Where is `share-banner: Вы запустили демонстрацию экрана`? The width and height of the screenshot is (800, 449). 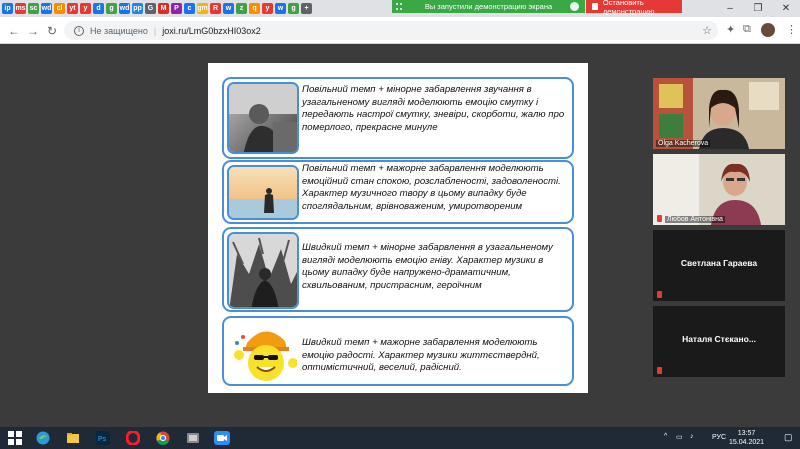 share-banner: Вы запустили демонстрацию экрана is located at coordinates (488, 6).